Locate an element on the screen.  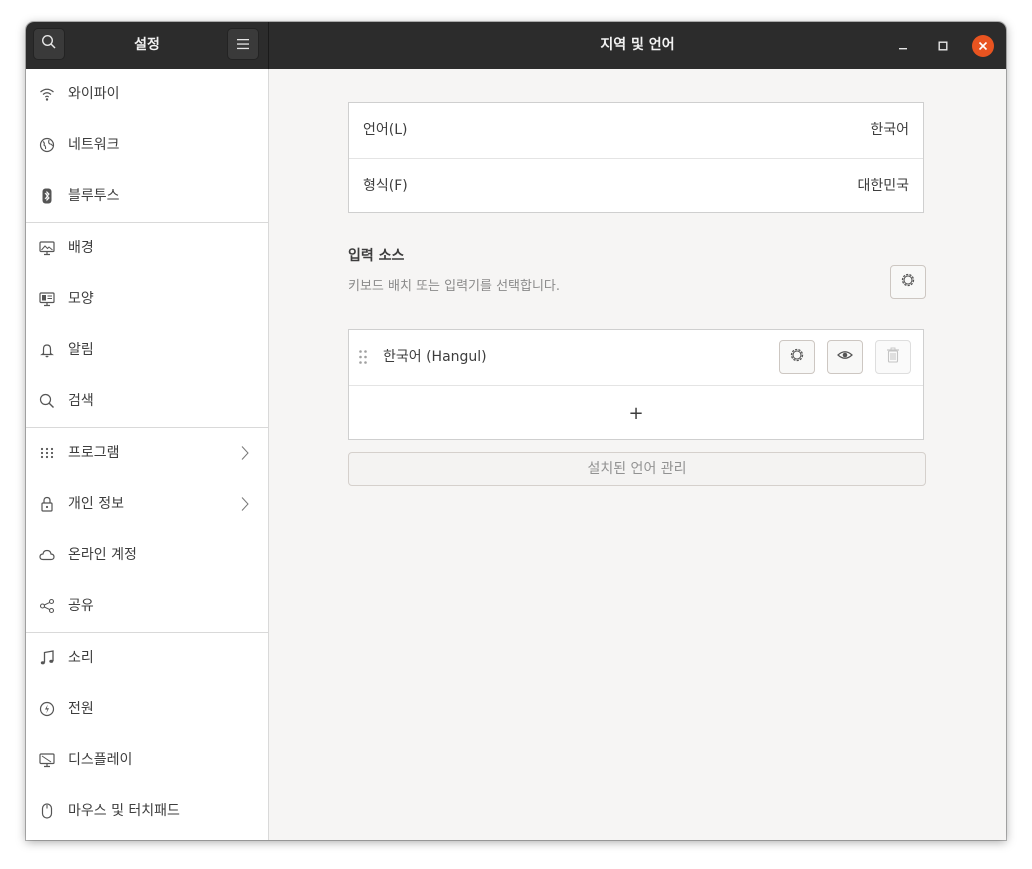
add-input-source-button: + is located at coordinates (636, 413).